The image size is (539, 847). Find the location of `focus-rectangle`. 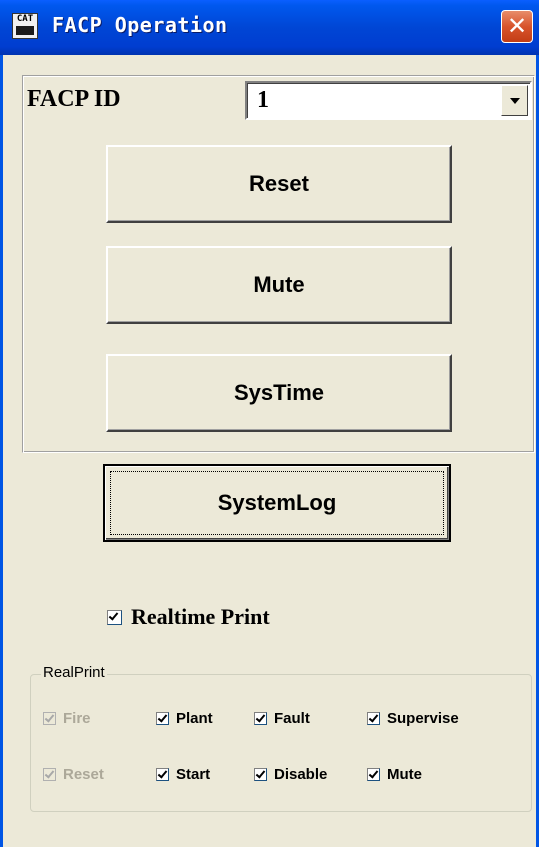

focus-rectangle is located at coordinates (277, 503).